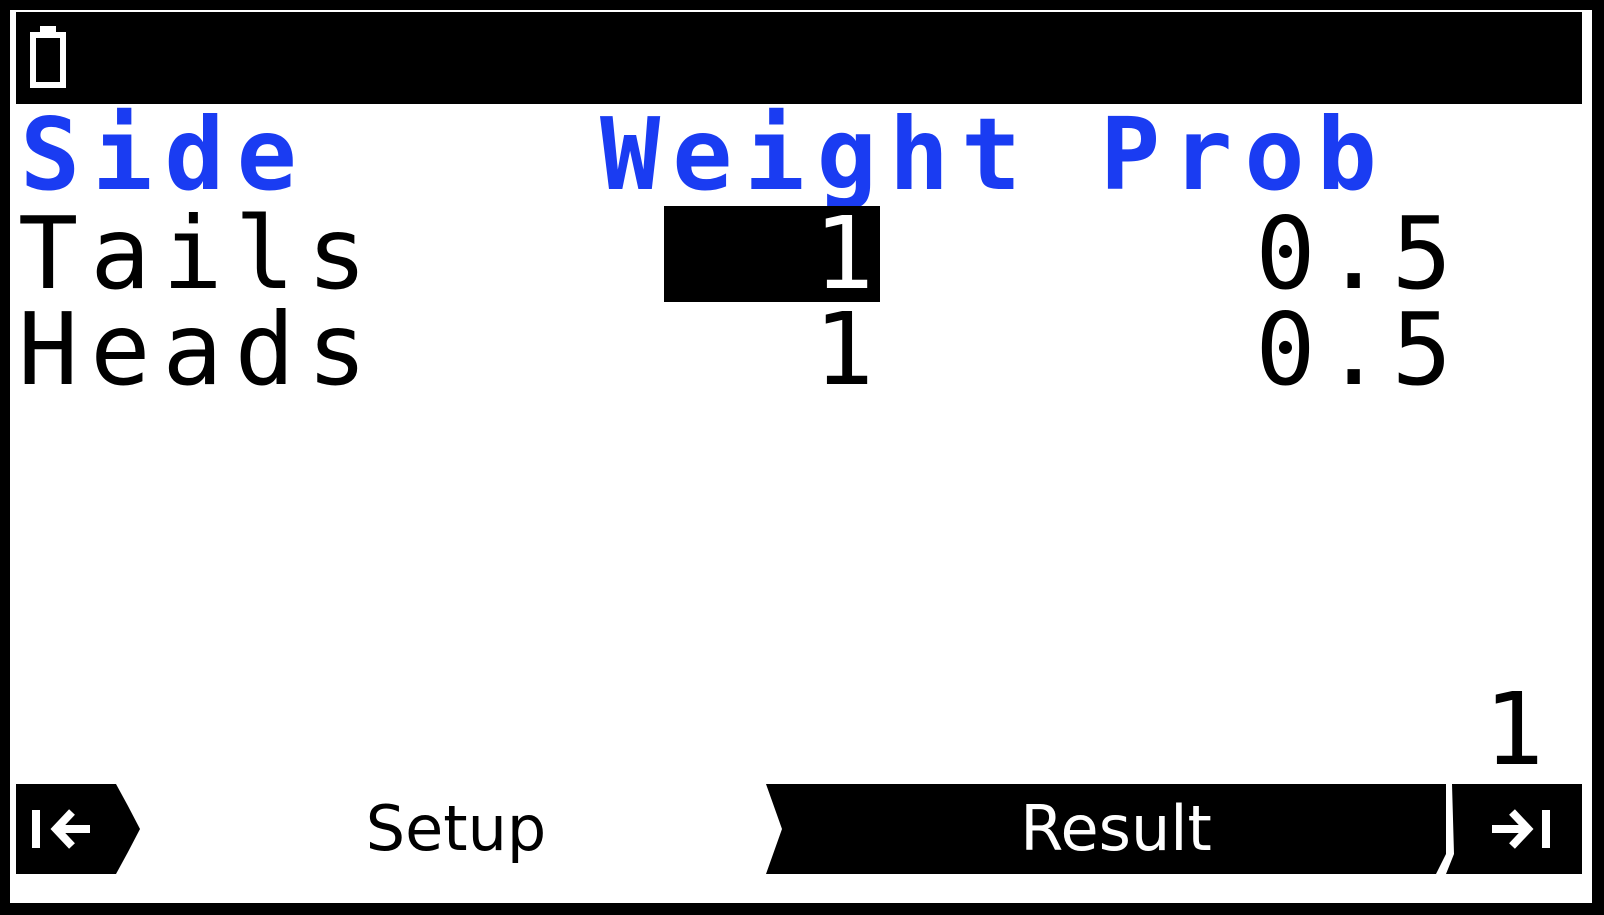 The height and width of the screenshot is (915, 1604). I want to click on first-page-button, so click(71, 829).